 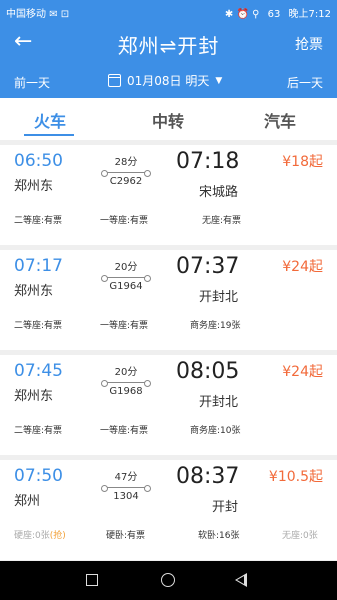 What do you see at coordinates (40, 536) in the screenshot?
I see `seat-availability: 硬座:0张(抢)` at bounding box center [40, 536].